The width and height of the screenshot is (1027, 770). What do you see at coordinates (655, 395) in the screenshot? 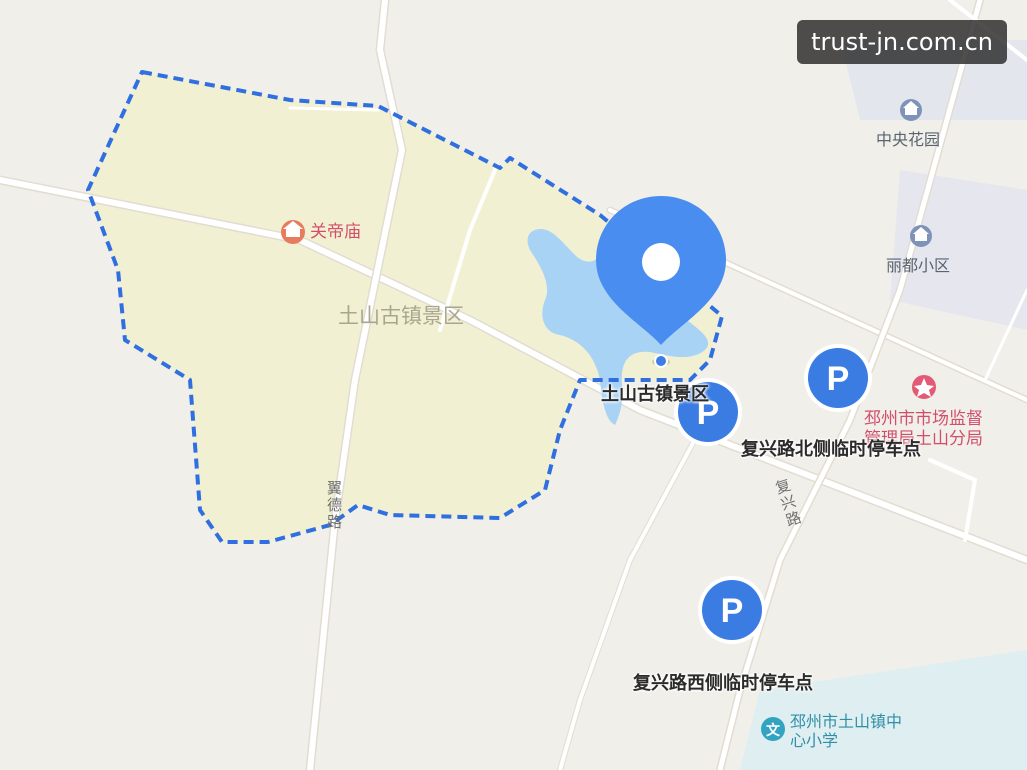
I see `pin-label: 土山古镇景区` at bounding box center [655, 395].